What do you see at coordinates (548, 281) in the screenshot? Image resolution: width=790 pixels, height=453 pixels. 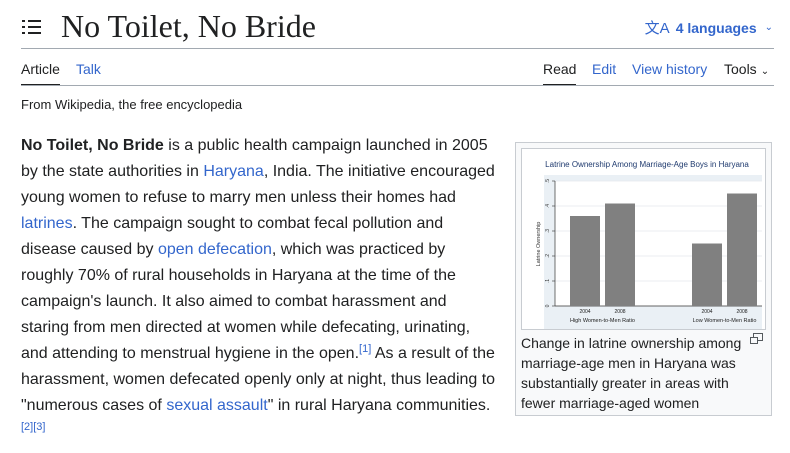 I see `y-tick-label: .1` at bounding box center [548, 281].